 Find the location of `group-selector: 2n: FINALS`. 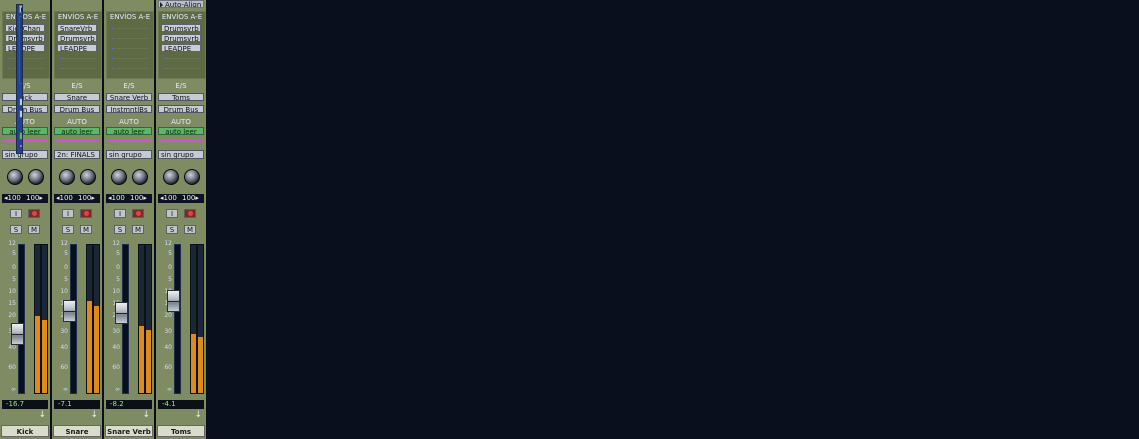

group-selector: 2n: FINALS is located at coordinates (77, 154).